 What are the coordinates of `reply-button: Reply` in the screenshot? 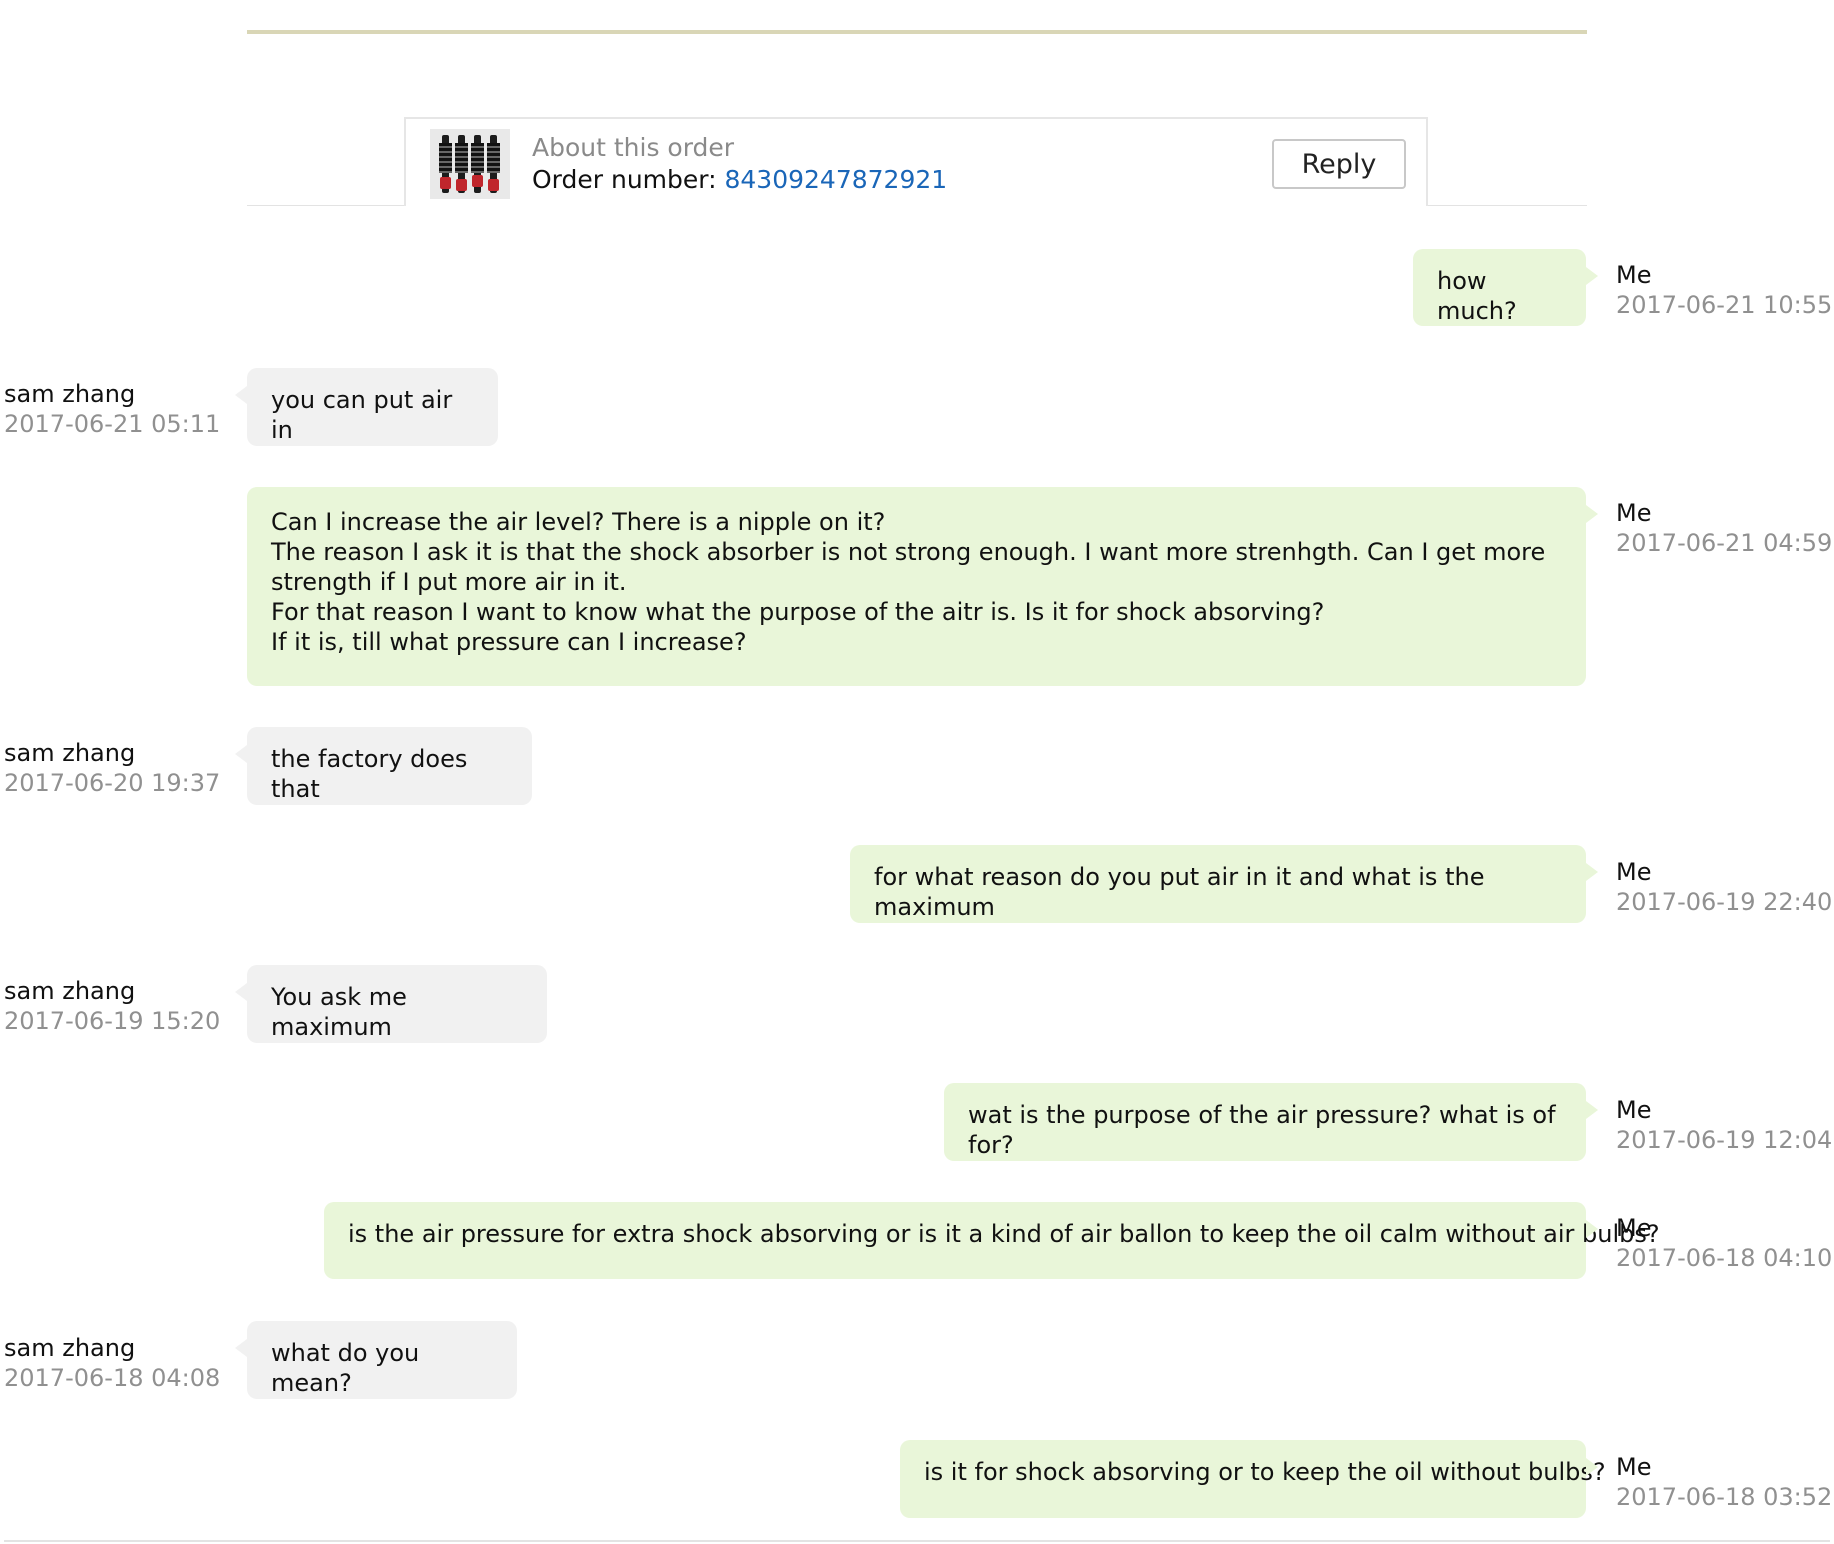 It's located at (1339, 164).